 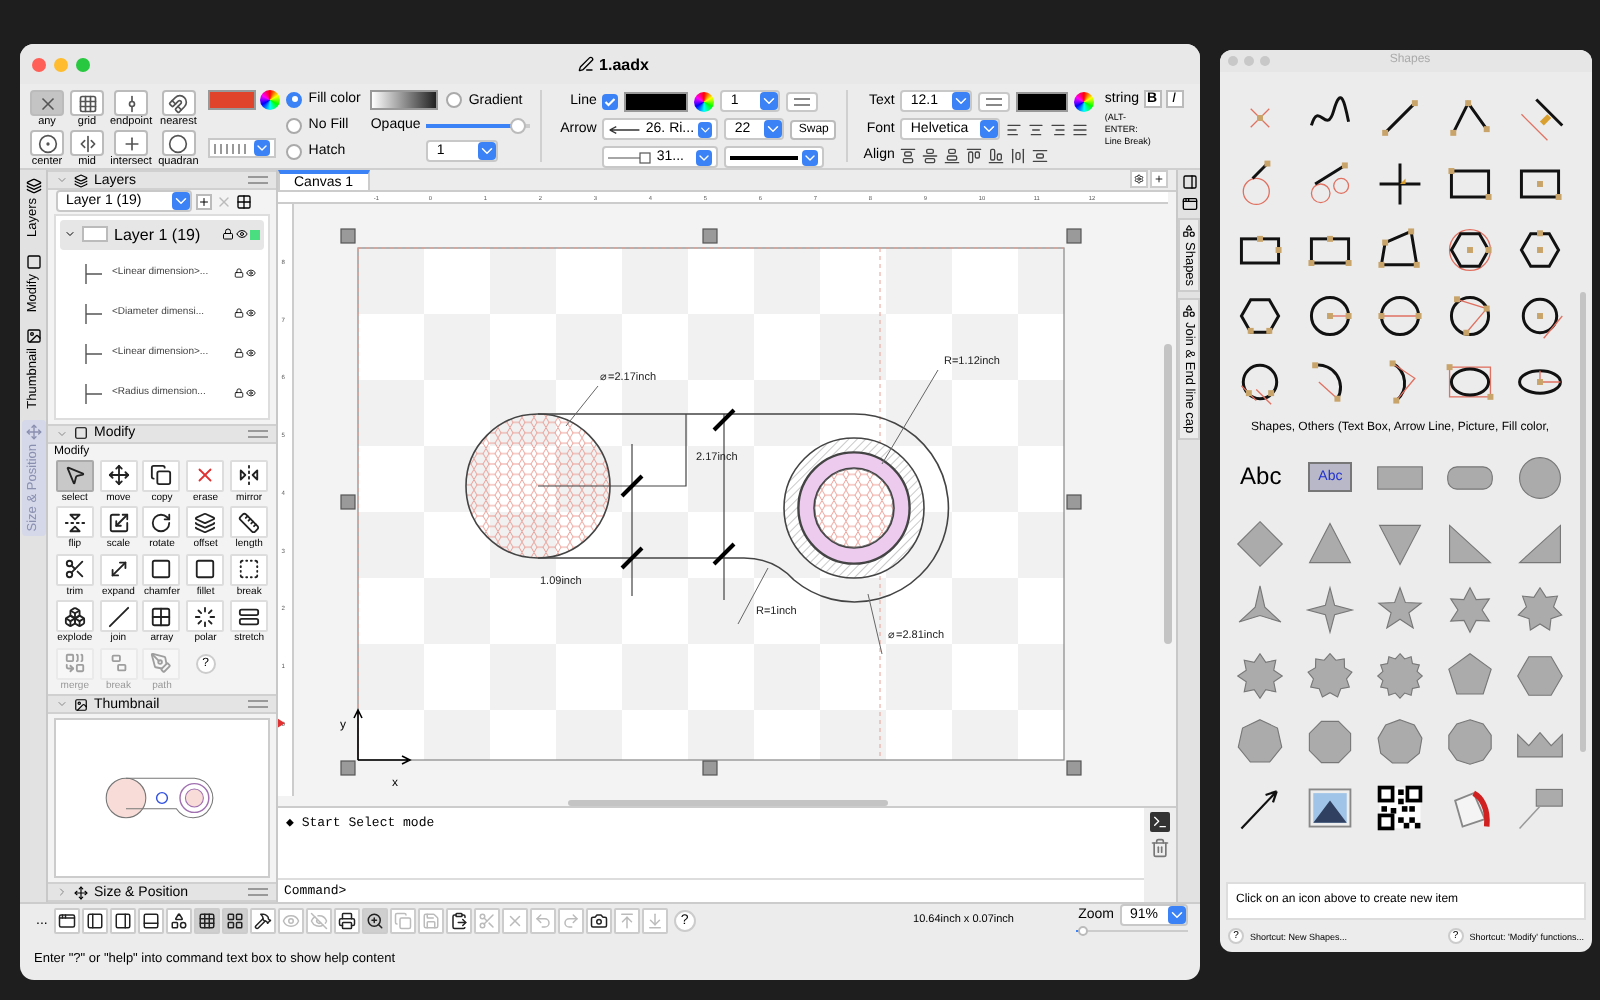 What do you see at coordinates (624, 64) in the screenshot?
I see `window-title: 1.aadx` at bounding box center [624, 64].